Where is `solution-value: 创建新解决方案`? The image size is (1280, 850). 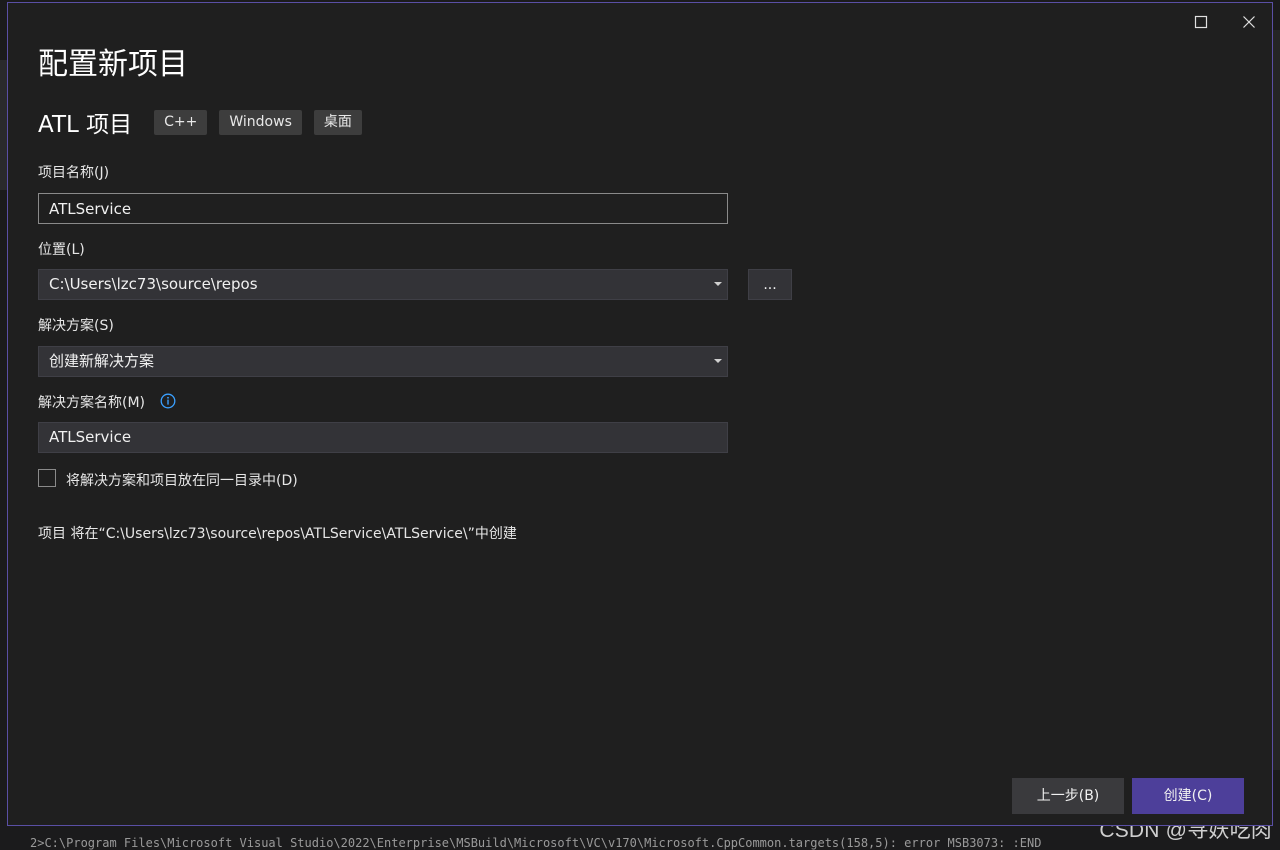 solution-value: 创建新解决方案 is located at coordinates (102, 361).